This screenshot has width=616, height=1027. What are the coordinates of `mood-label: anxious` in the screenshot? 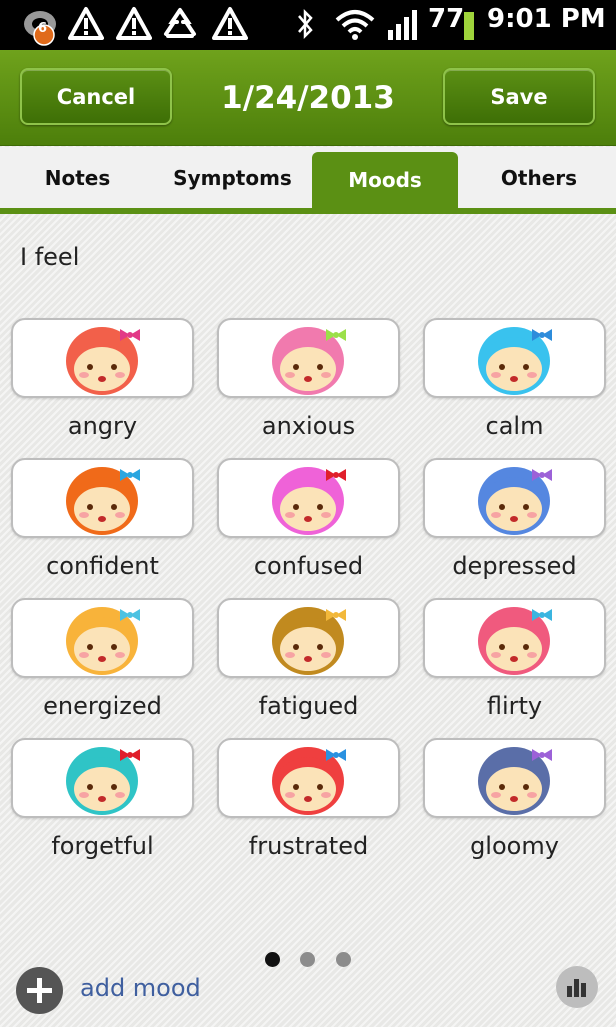 It's located at (308, 426).